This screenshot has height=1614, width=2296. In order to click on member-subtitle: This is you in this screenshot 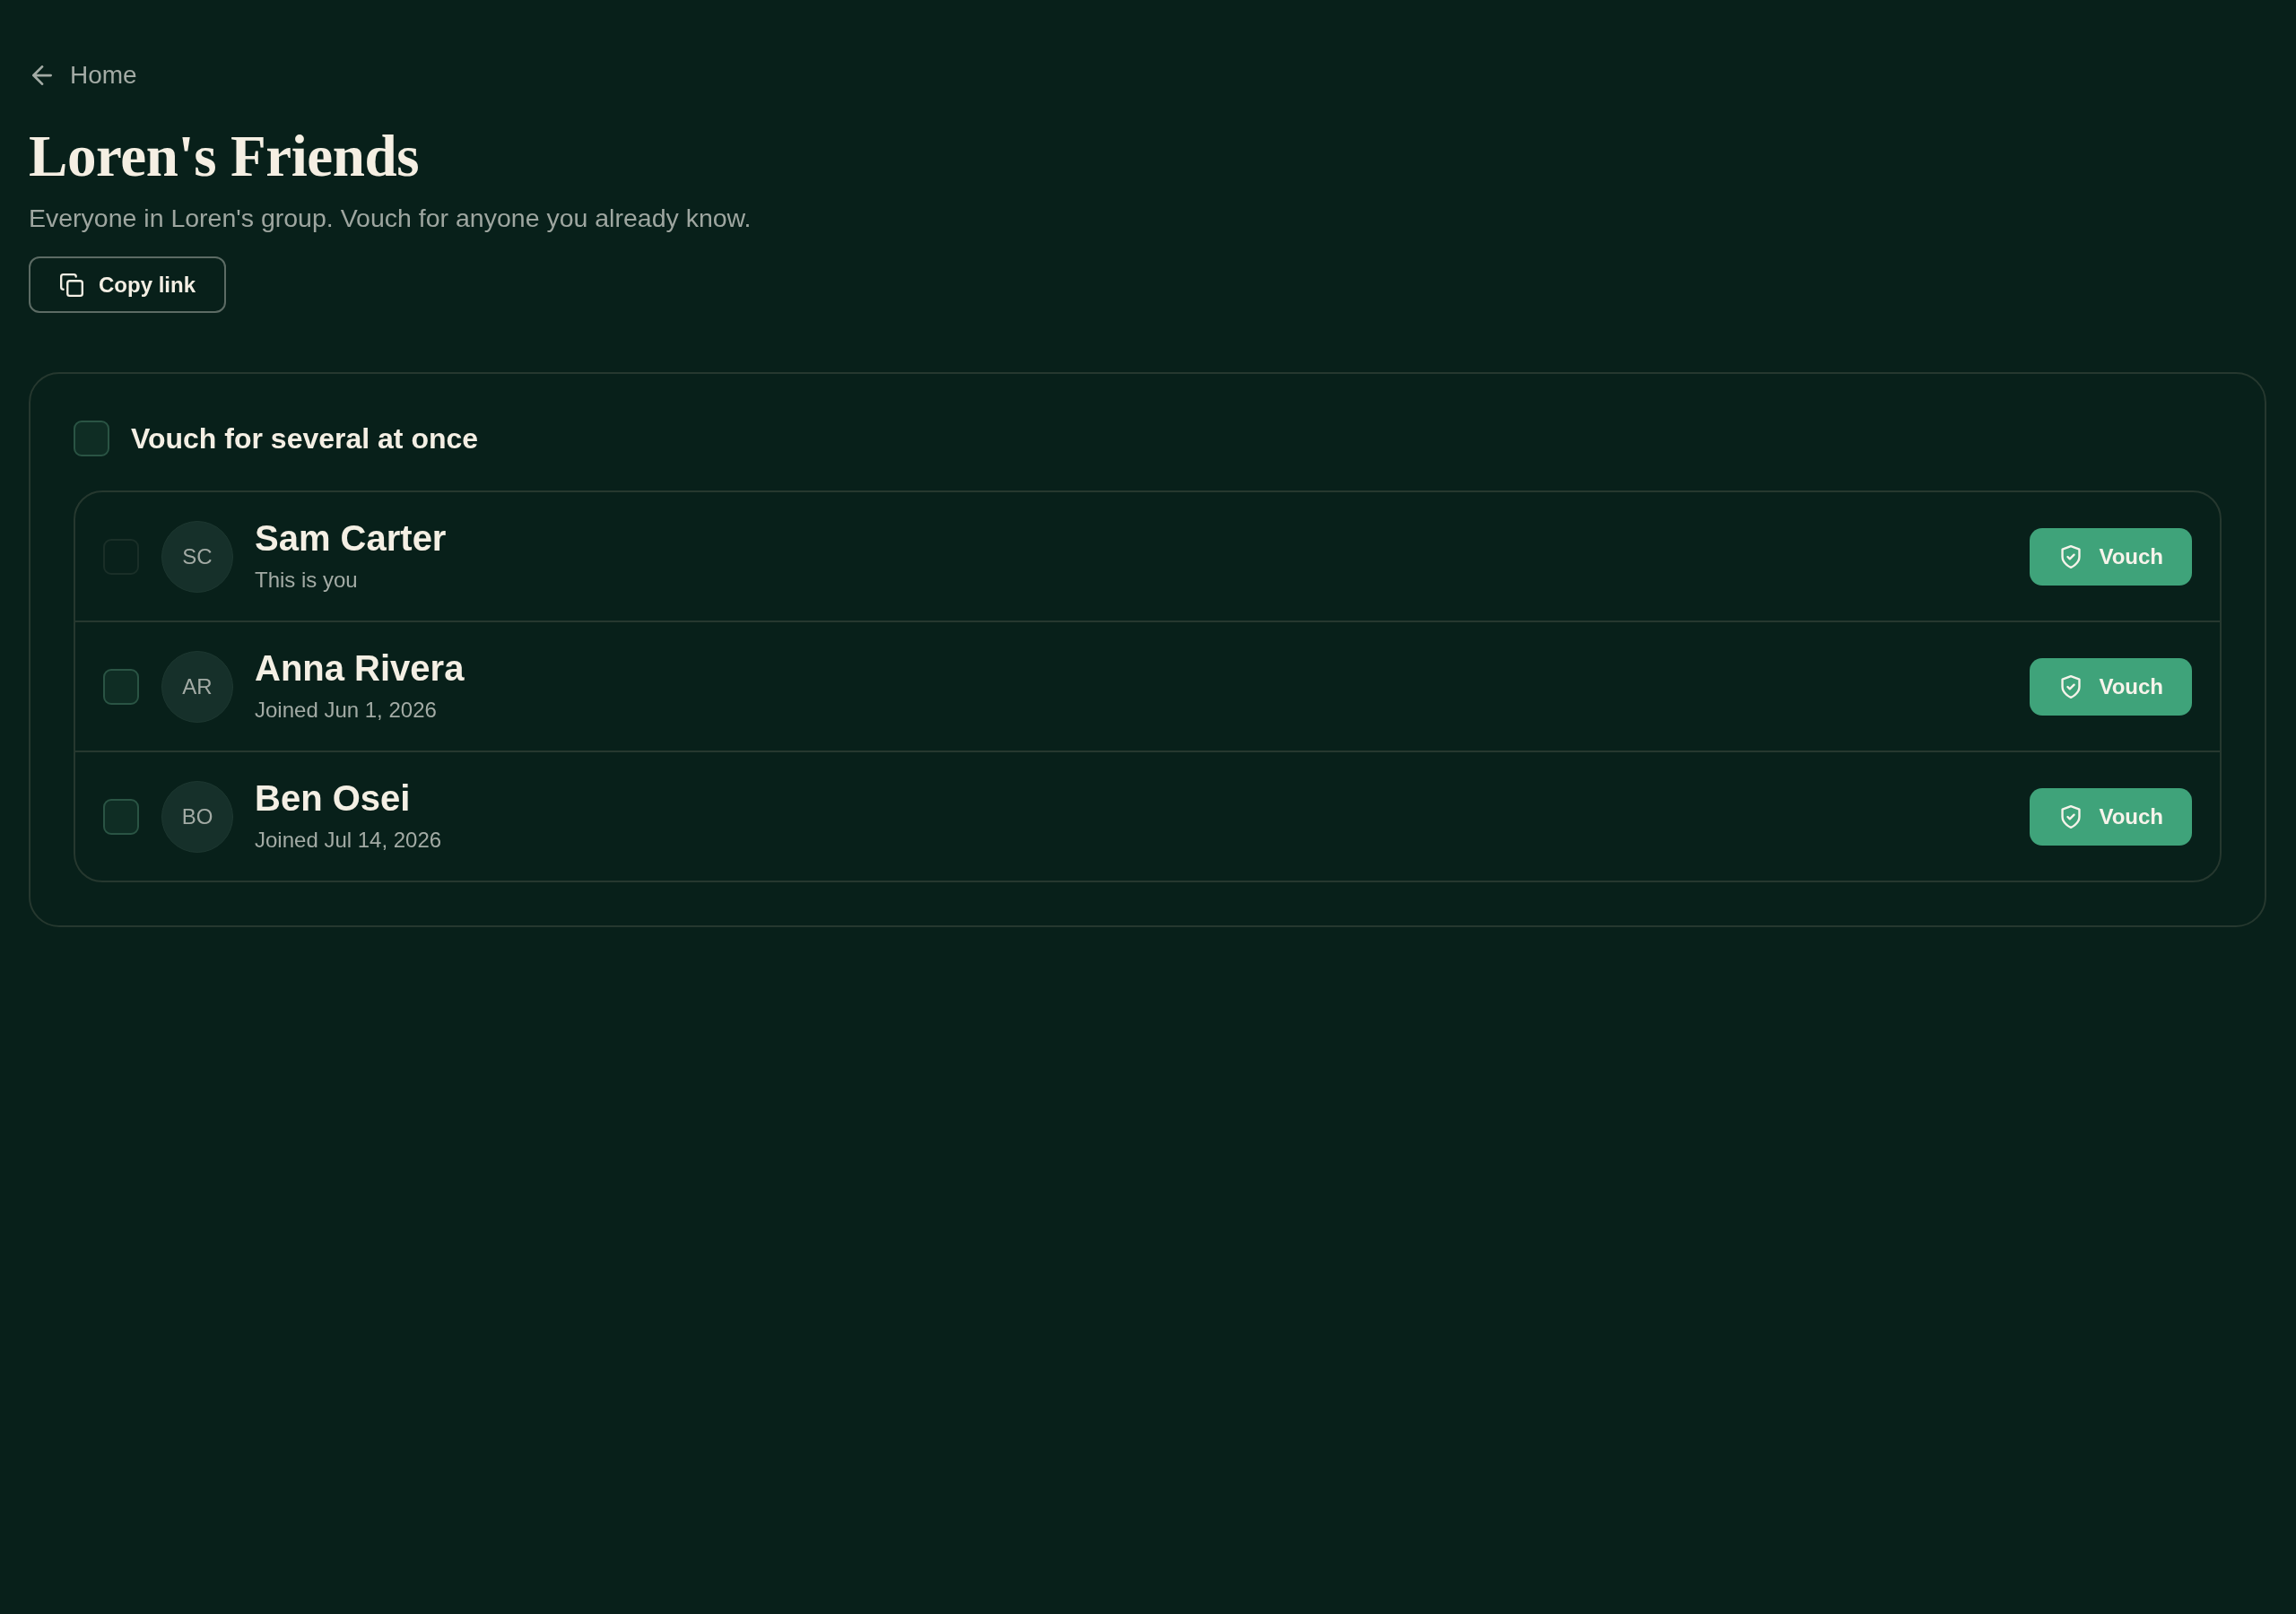, I will do `click(306, 580)`.